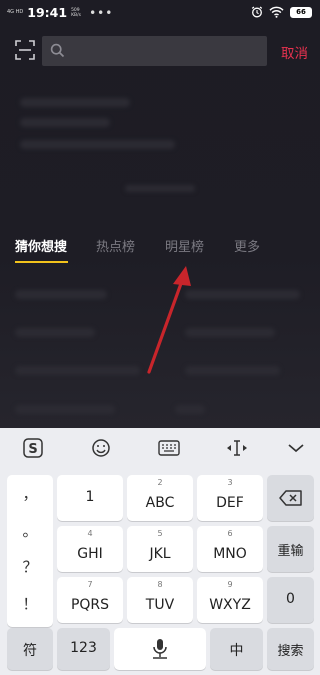  I want to click on key-label: ABC, so click(160, 503).